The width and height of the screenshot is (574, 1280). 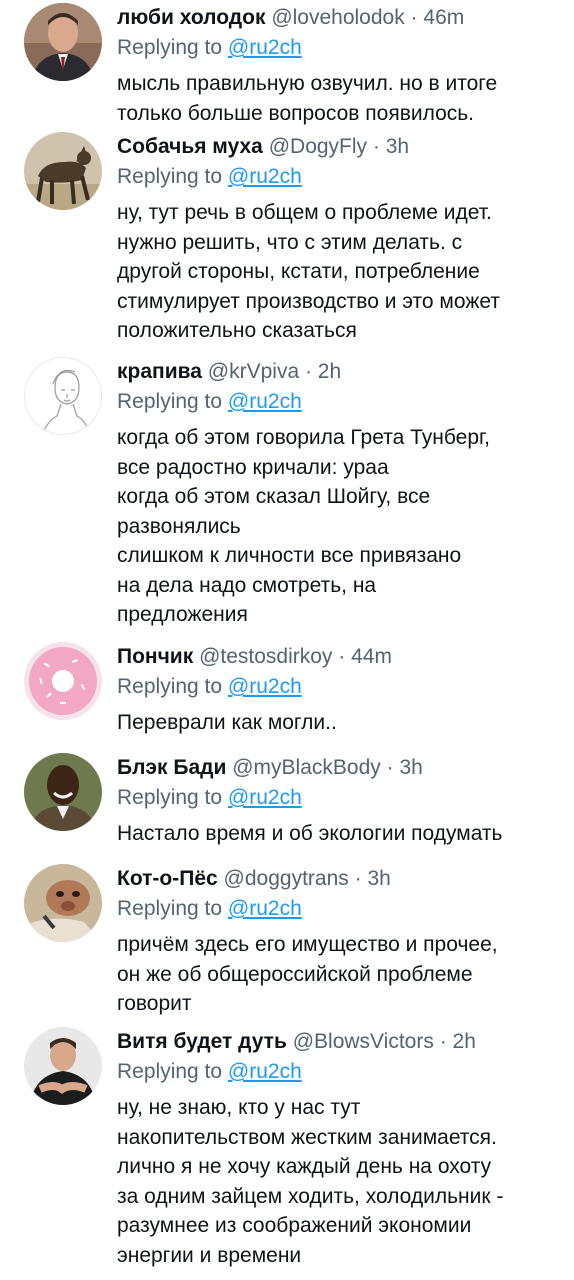 What do you see at coordinates (253, 467) in the screenshot?
I see `tweet-text-line: все радостно кричали: ураа` at bounding box center [253, 467].